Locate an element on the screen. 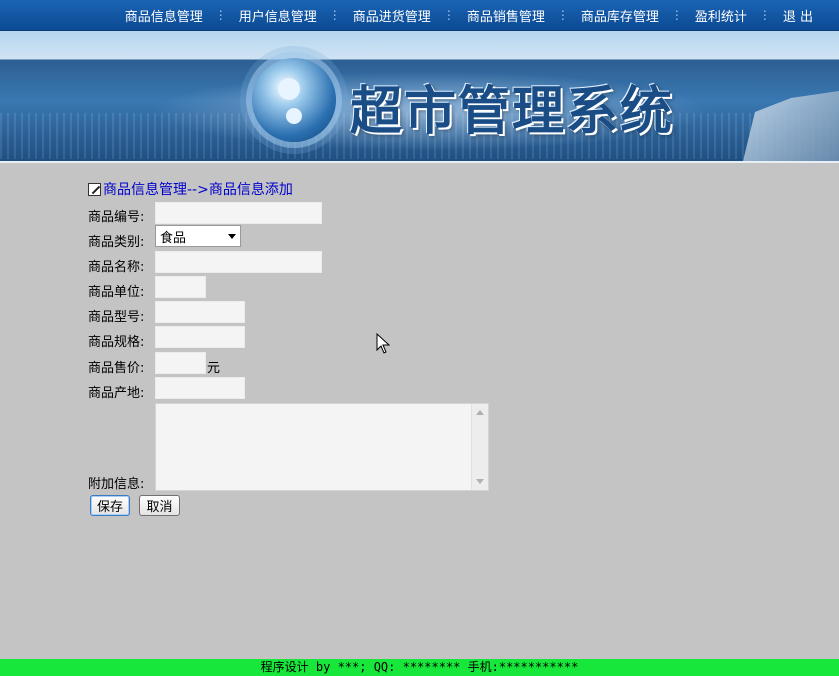 This screenshot has width=839, height=676. product-model-input is located at coordinates (200, 312).